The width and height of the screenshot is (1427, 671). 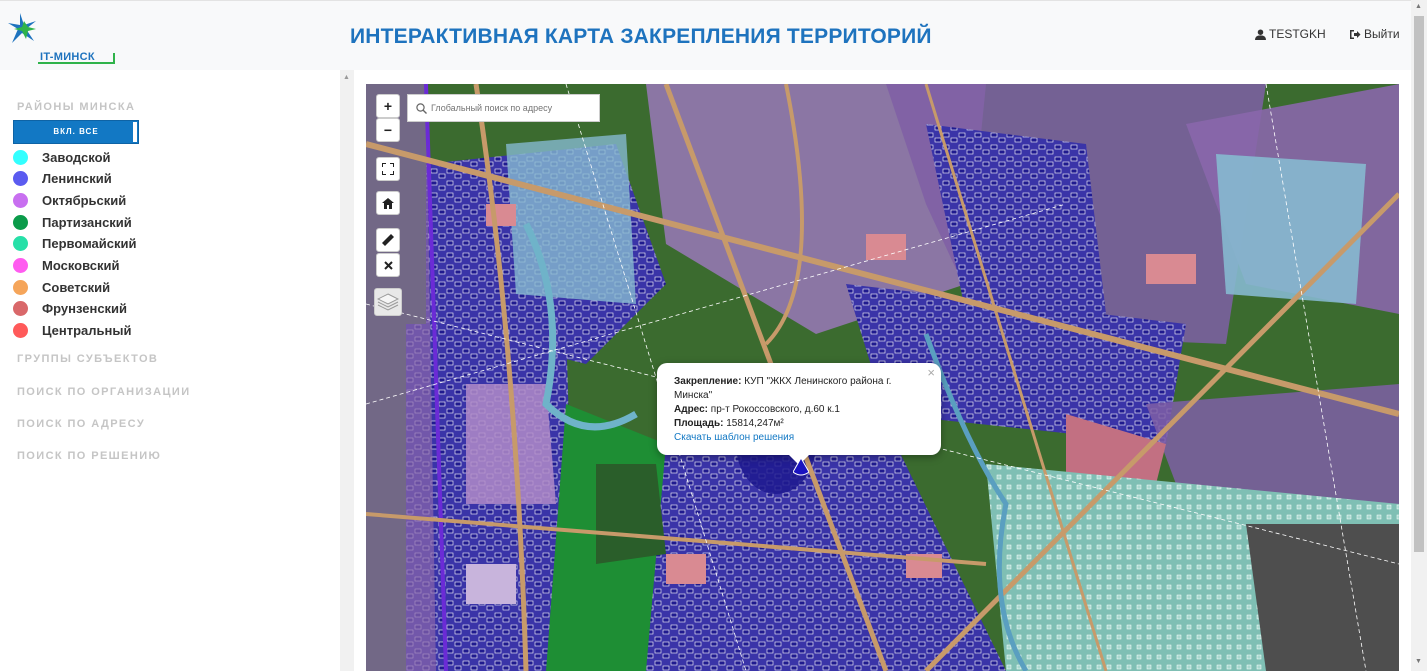 I want to click on assignment-label: Закрепление:, so click(x=708, y=381).